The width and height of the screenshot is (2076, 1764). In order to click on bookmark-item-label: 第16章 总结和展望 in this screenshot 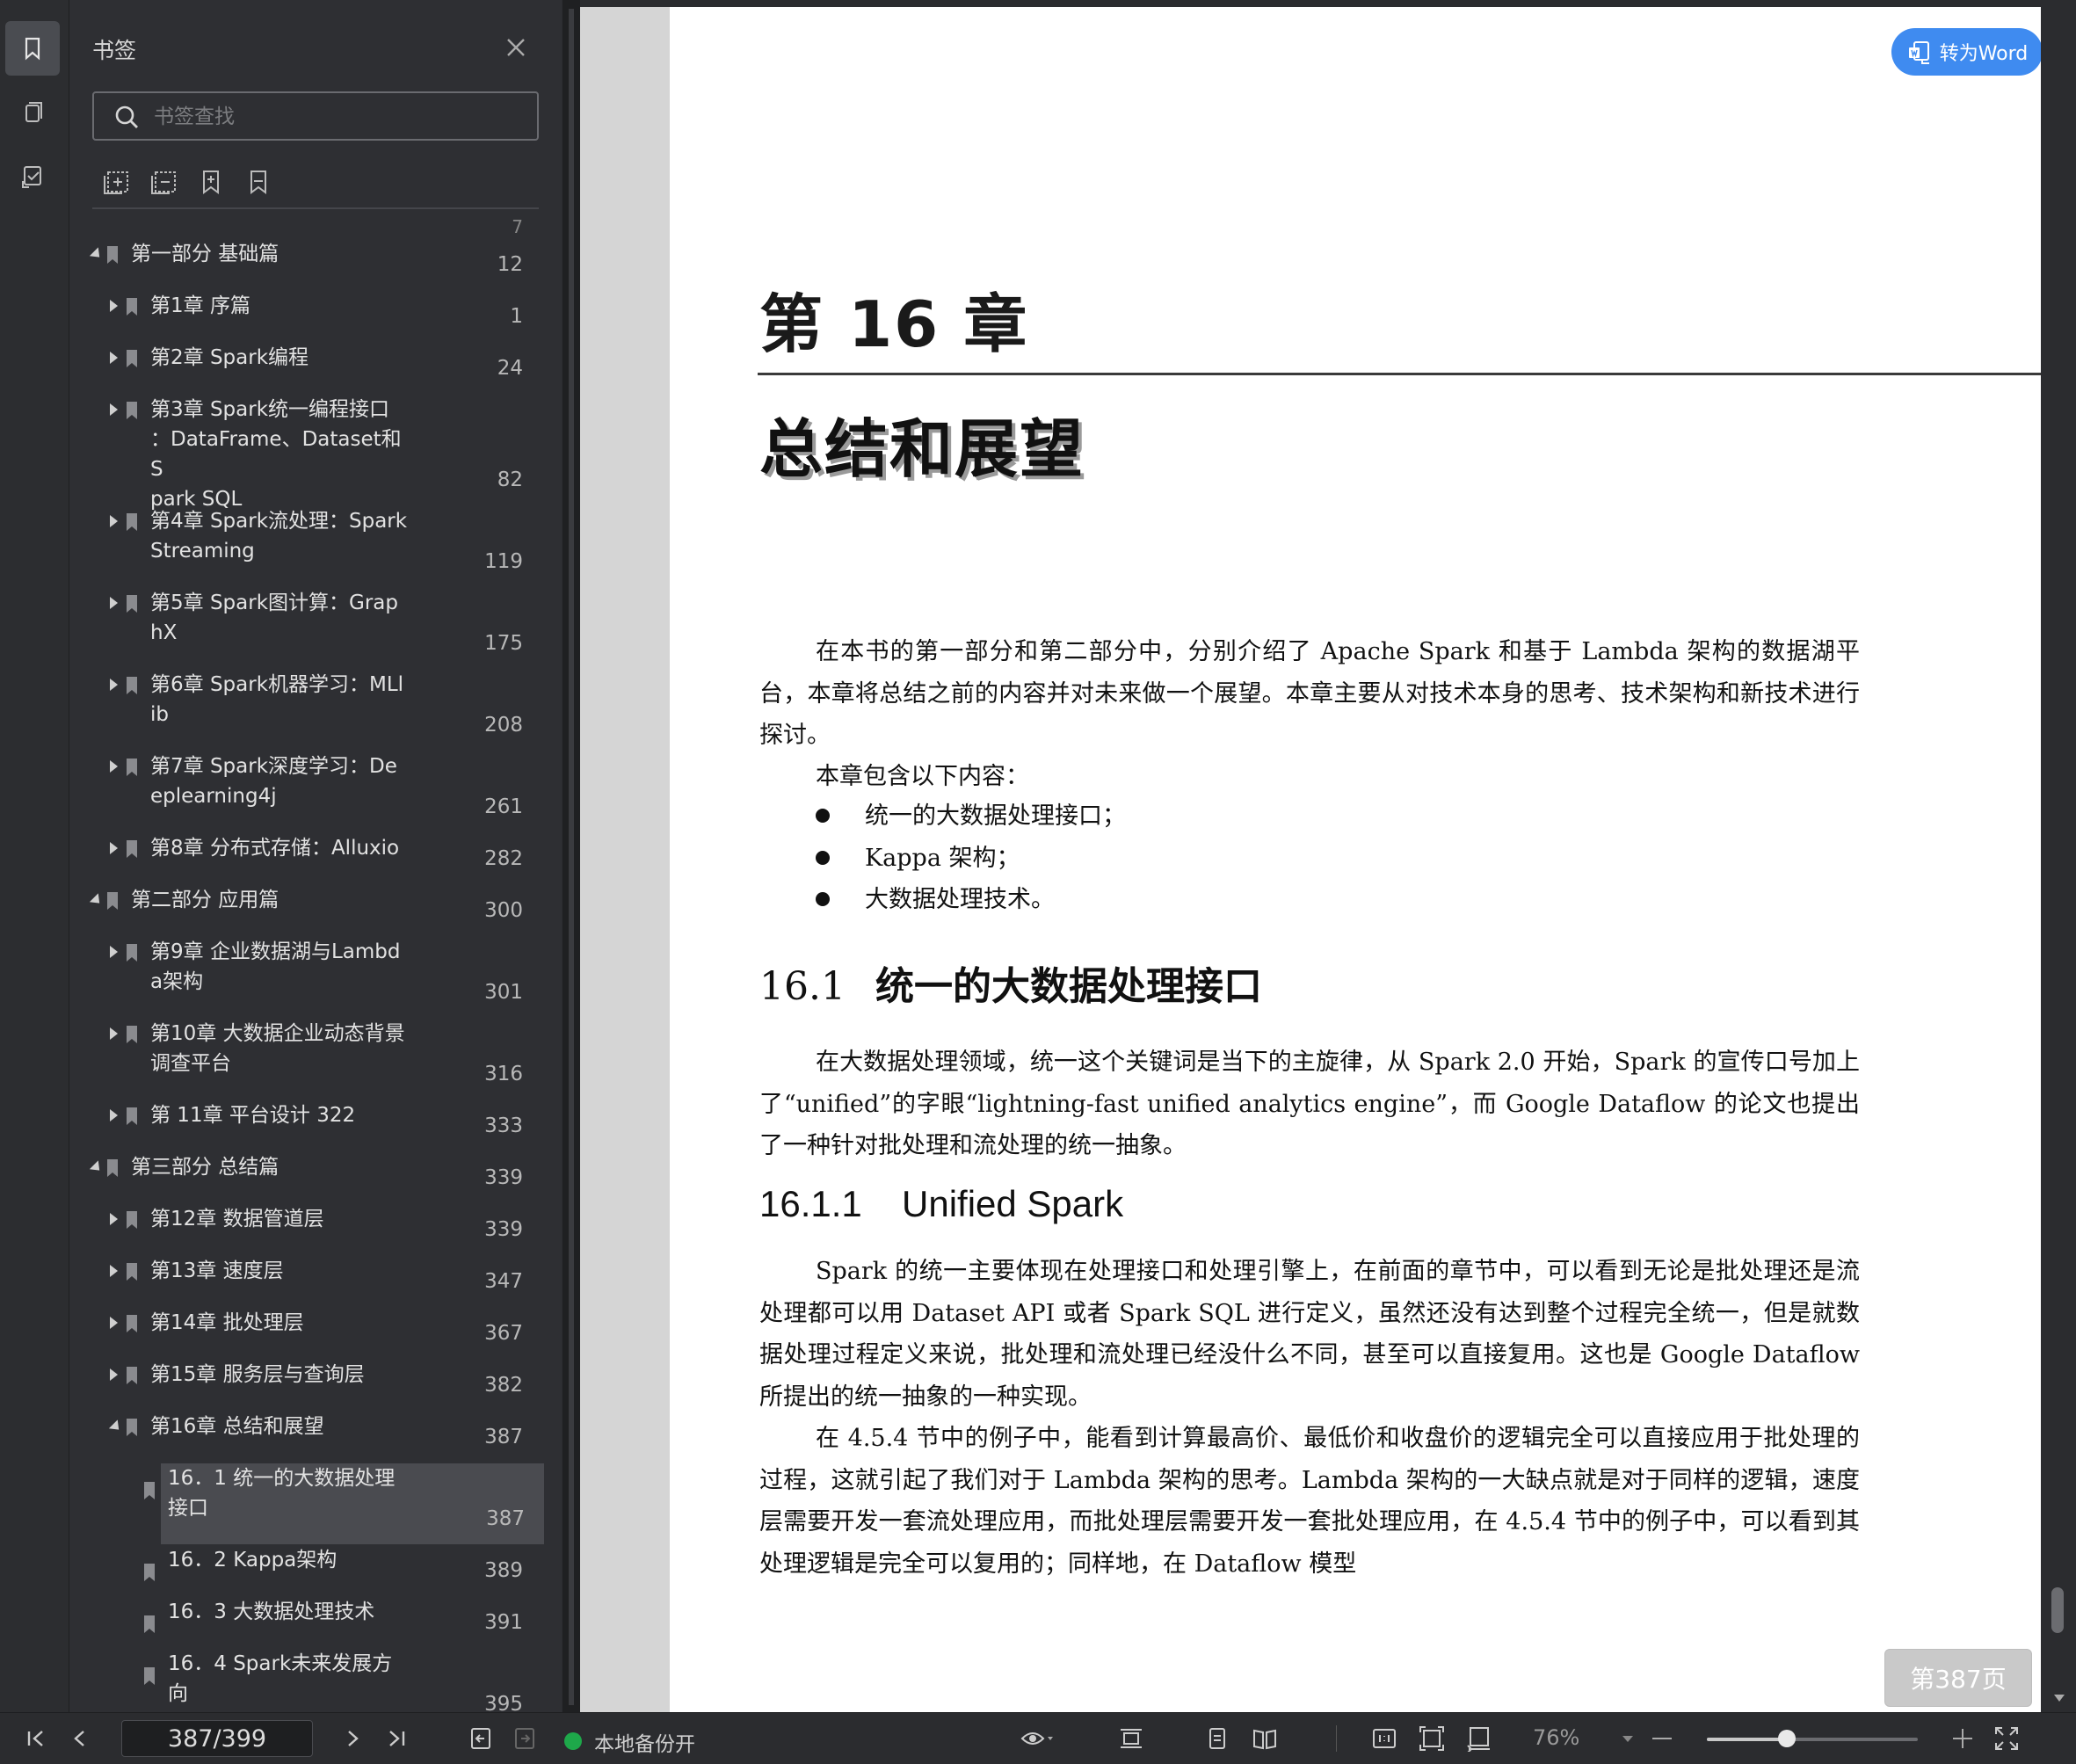, I will do `click(237, 1426)`.